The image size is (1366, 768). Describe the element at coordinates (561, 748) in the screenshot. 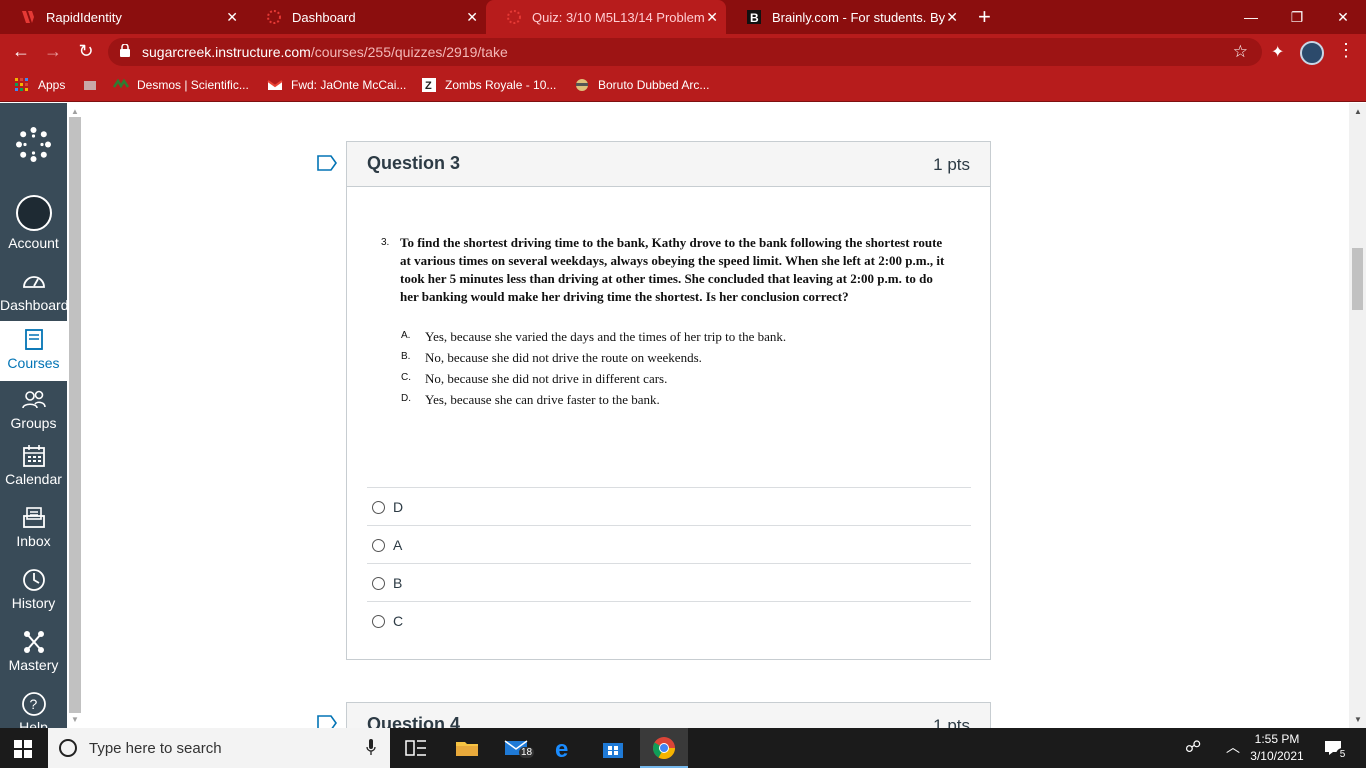

I see `svg-text: e` at that location.